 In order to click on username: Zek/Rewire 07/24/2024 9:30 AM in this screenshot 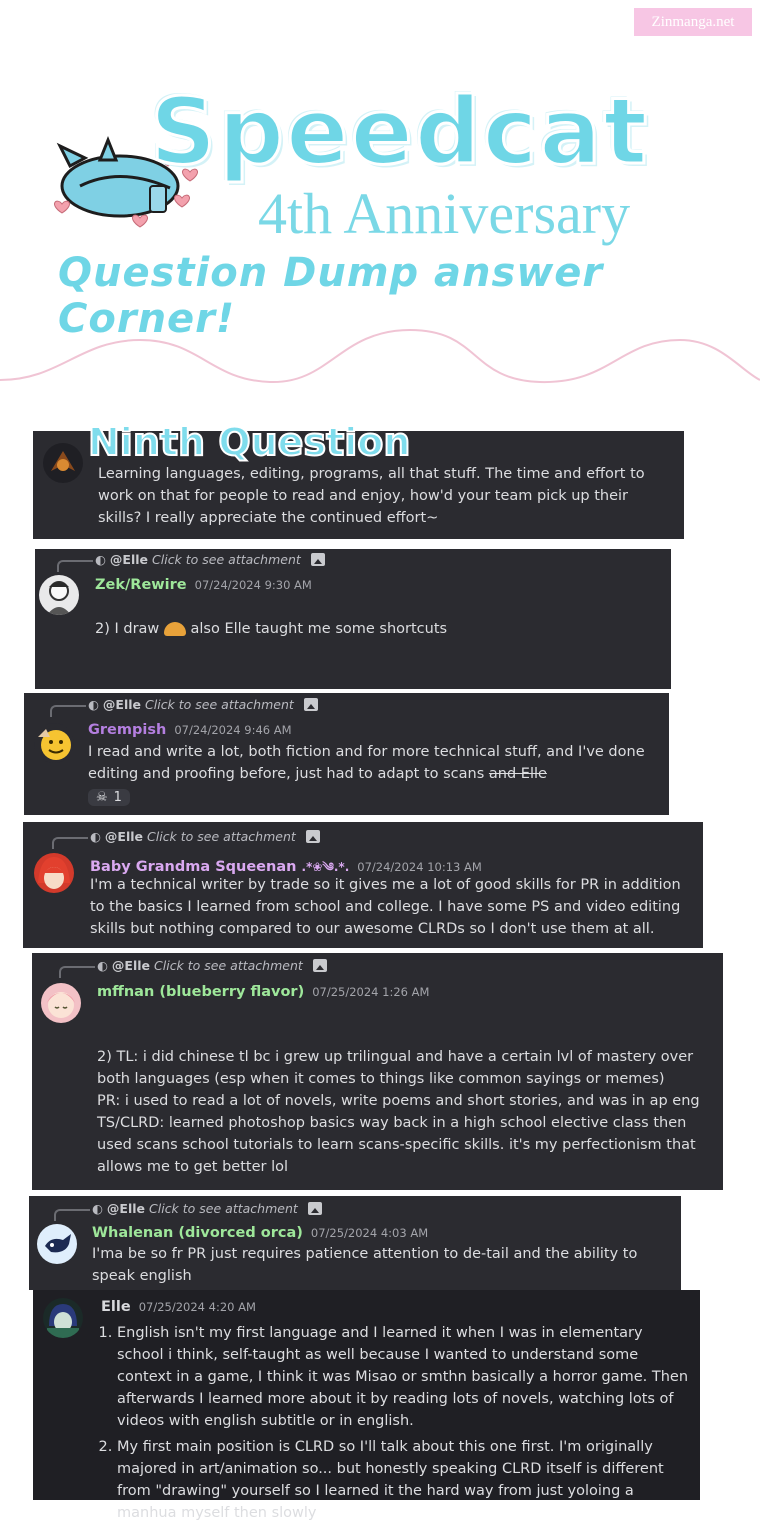, I will do `click(203, 585)`.